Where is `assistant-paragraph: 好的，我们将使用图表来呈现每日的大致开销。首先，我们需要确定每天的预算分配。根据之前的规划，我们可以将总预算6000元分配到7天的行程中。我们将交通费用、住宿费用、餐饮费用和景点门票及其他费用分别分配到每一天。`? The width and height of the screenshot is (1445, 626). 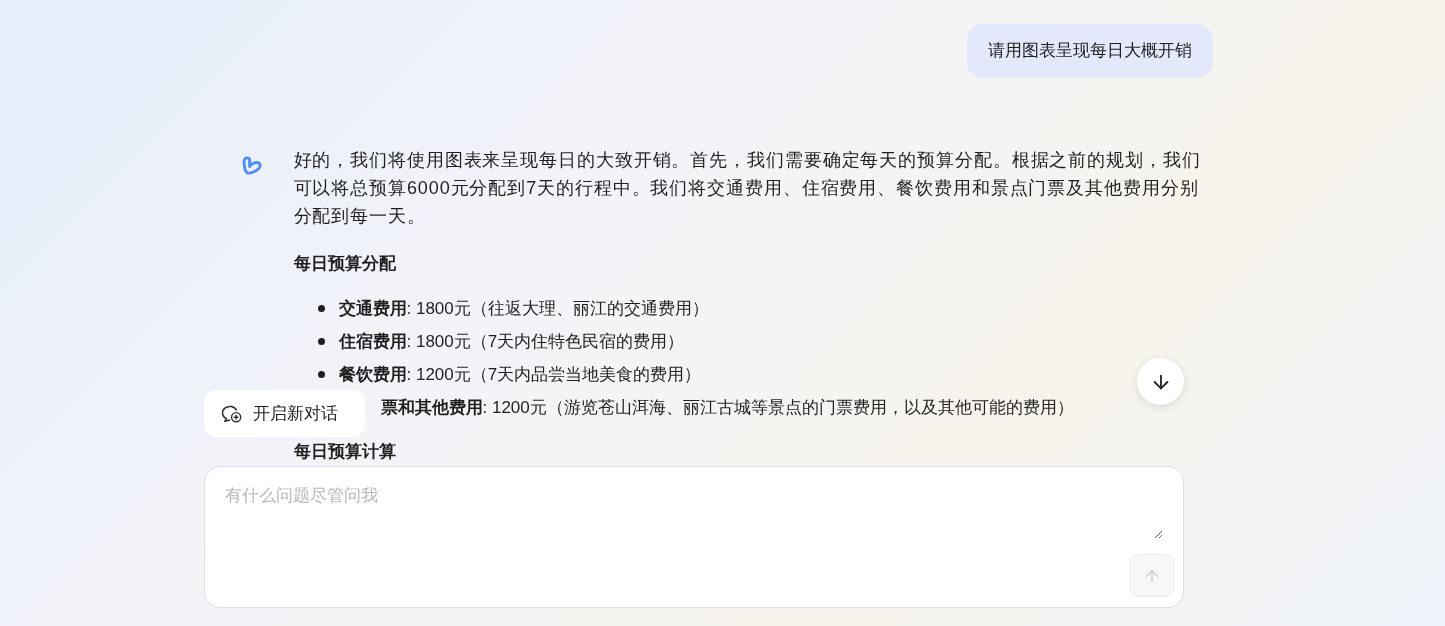
assistant-paragraph: 好的，我们将使用图表来呈现每日的大致开销。首先，我们需要确定每天的预算分配。根据之前的规划，我们可以将总预算6000元分配到7天的行程中。我们将交通费用、住宿费用、餐饮费用和景点门票及其他费用分别分配到每一天。 is located at coordinates (747, 188).